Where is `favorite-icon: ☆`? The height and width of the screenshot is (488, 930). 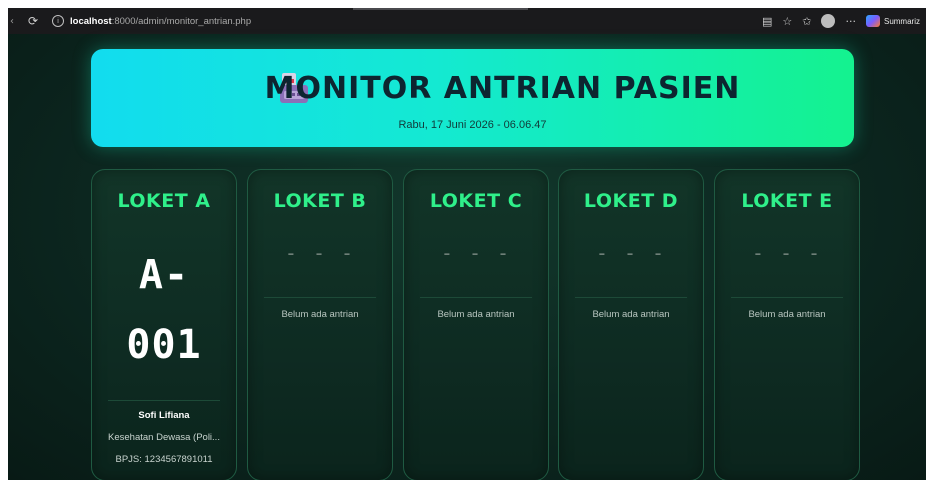
favorite-icon: ☆ is located at coordinates (787, 21).